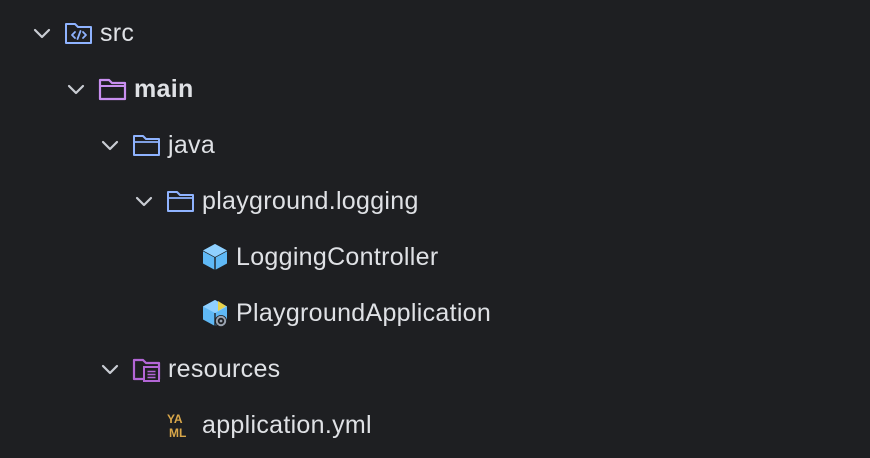 The image size is (870, 458). I want to click on svg-text: ML, so click(177, 433).